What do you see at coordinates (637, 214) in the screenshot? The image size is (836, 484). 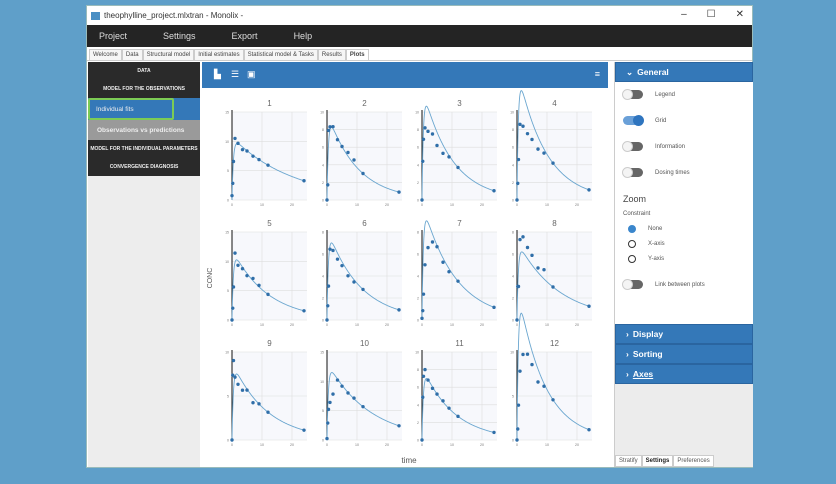 I see `constraint-label: Constraint` at bounding box center [637, 214].